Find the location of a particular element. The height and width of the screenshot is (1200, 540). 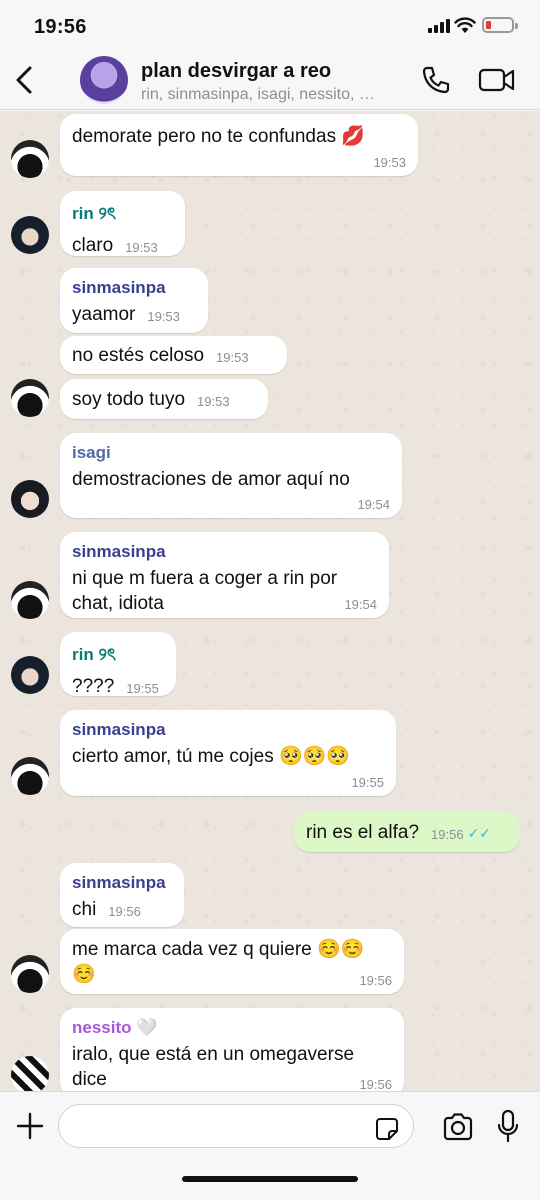

home-indicator is located at coordinates (270, 1179).